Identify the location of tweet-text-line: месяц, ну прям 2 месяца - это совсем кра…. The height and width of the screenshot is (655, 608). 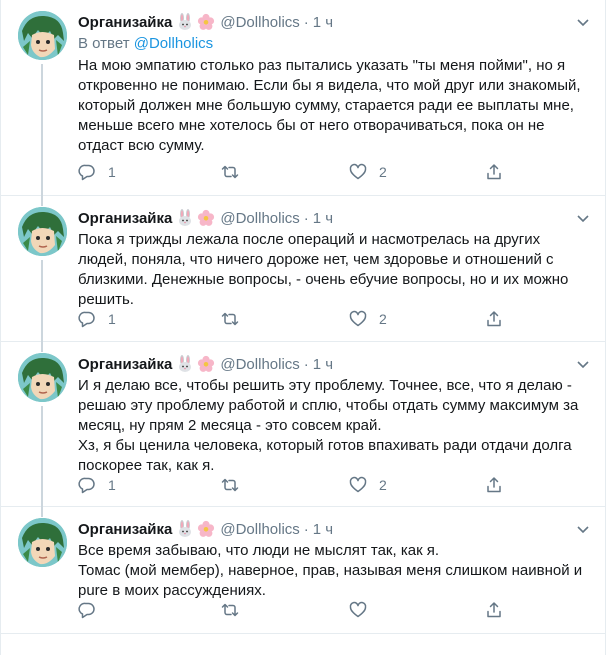
(230, 425).